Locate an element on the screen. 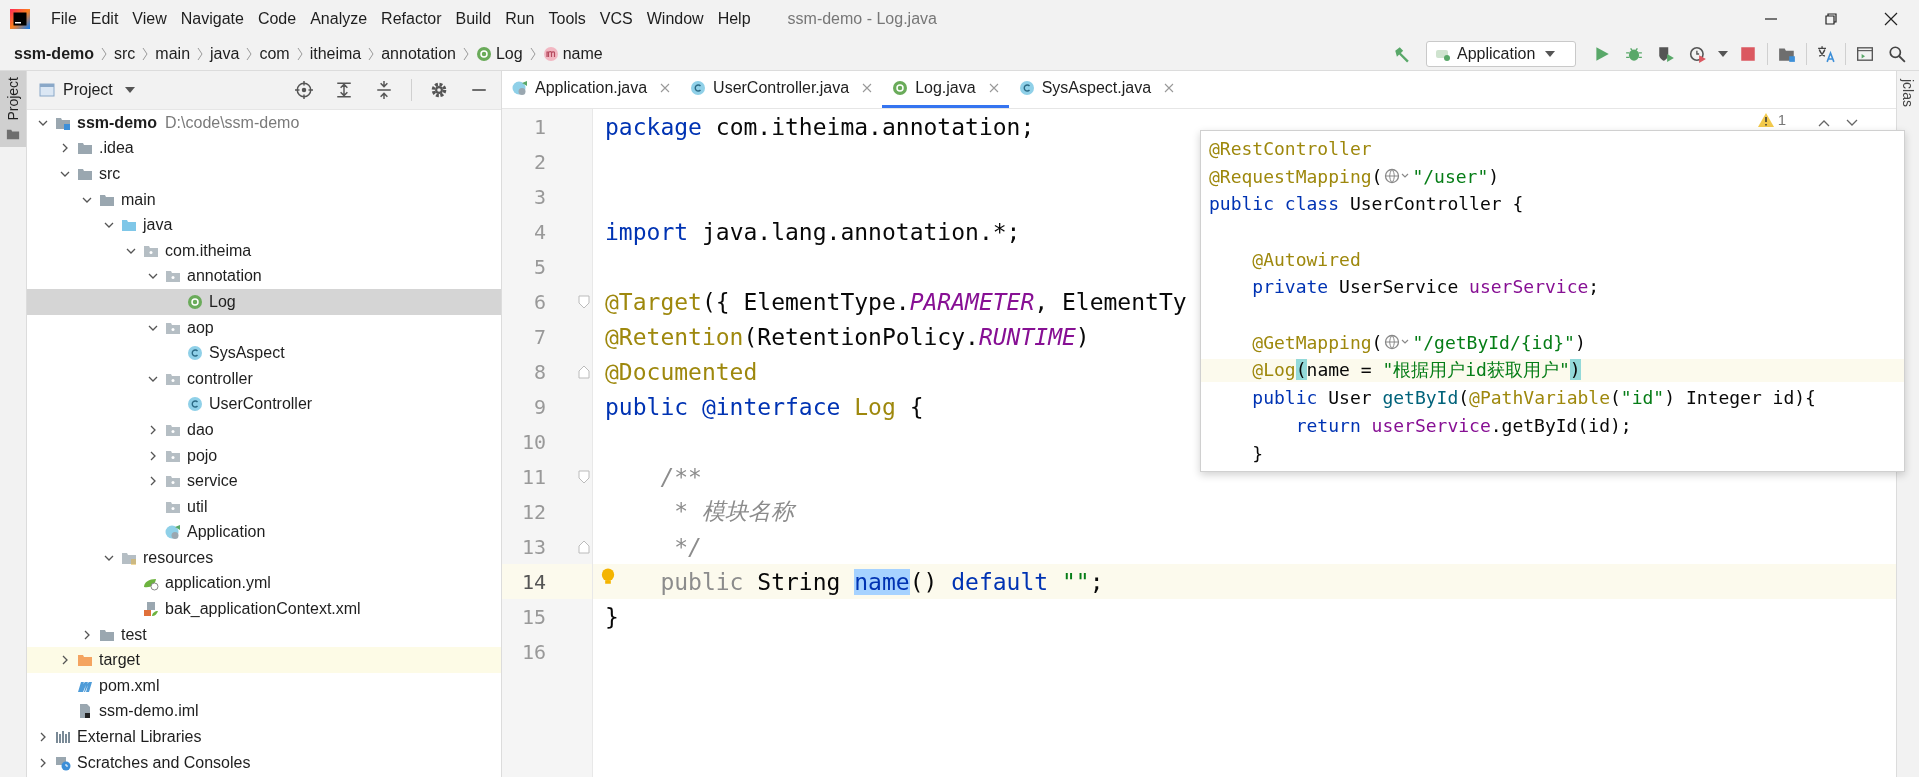 This screenshot has width=1919, height=777. tree-item: util is located at coordinates (264, 506).